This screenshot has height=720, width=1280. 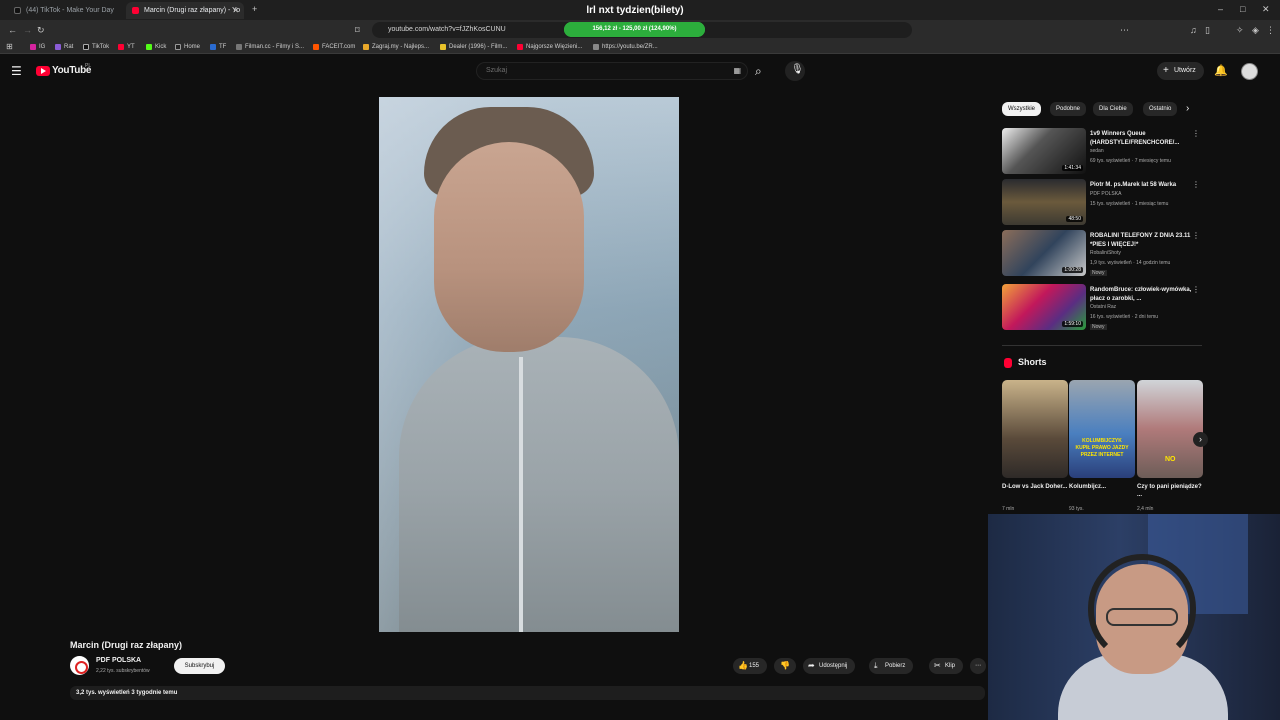 What do you see at coordinates (199, 666) in the screenshot?
I see `subscribe-button: Subskrybuj` at bounding box center [199, 666].